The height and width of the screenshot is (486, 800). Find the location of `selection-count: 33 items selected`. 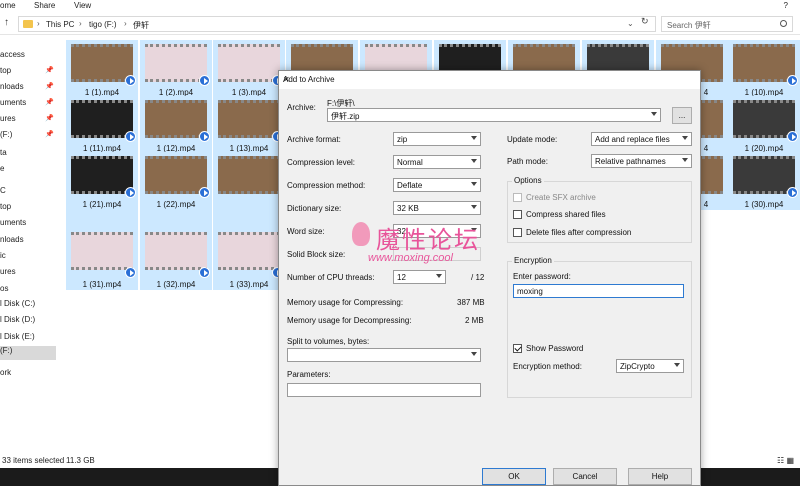

selection-count: 33 items selected is located at coordinates (33, 460).